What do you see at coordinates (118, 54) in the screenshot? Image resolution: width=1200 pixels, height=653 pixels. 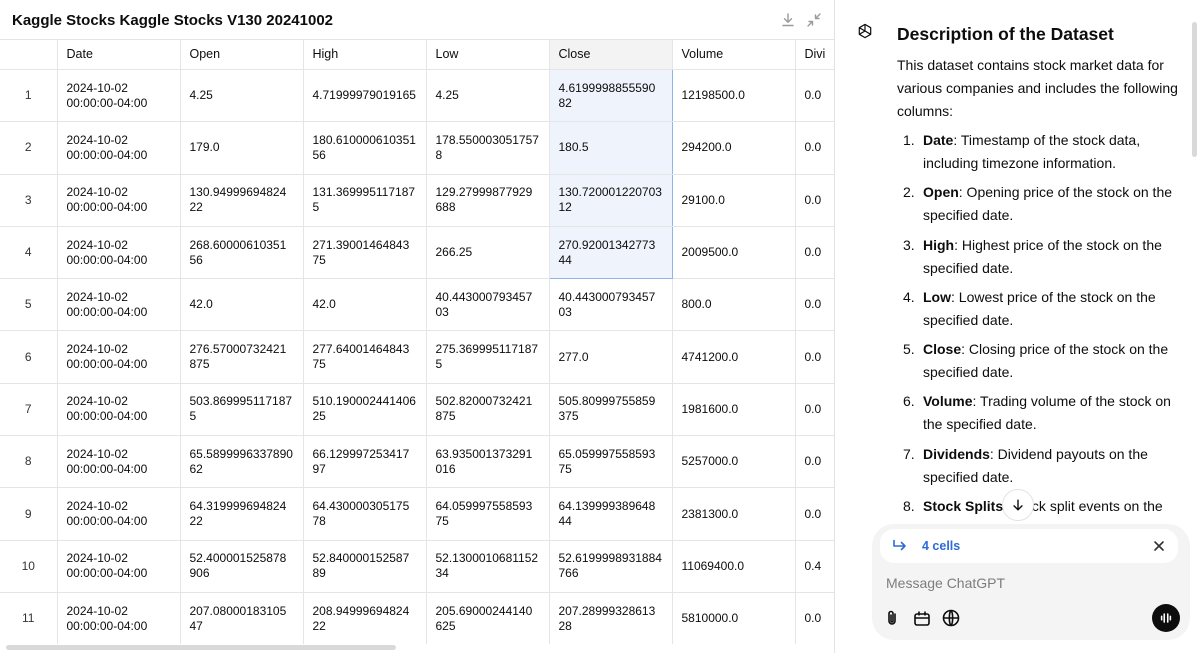 I see `column-header: Date` at bounding box center [118, 54].